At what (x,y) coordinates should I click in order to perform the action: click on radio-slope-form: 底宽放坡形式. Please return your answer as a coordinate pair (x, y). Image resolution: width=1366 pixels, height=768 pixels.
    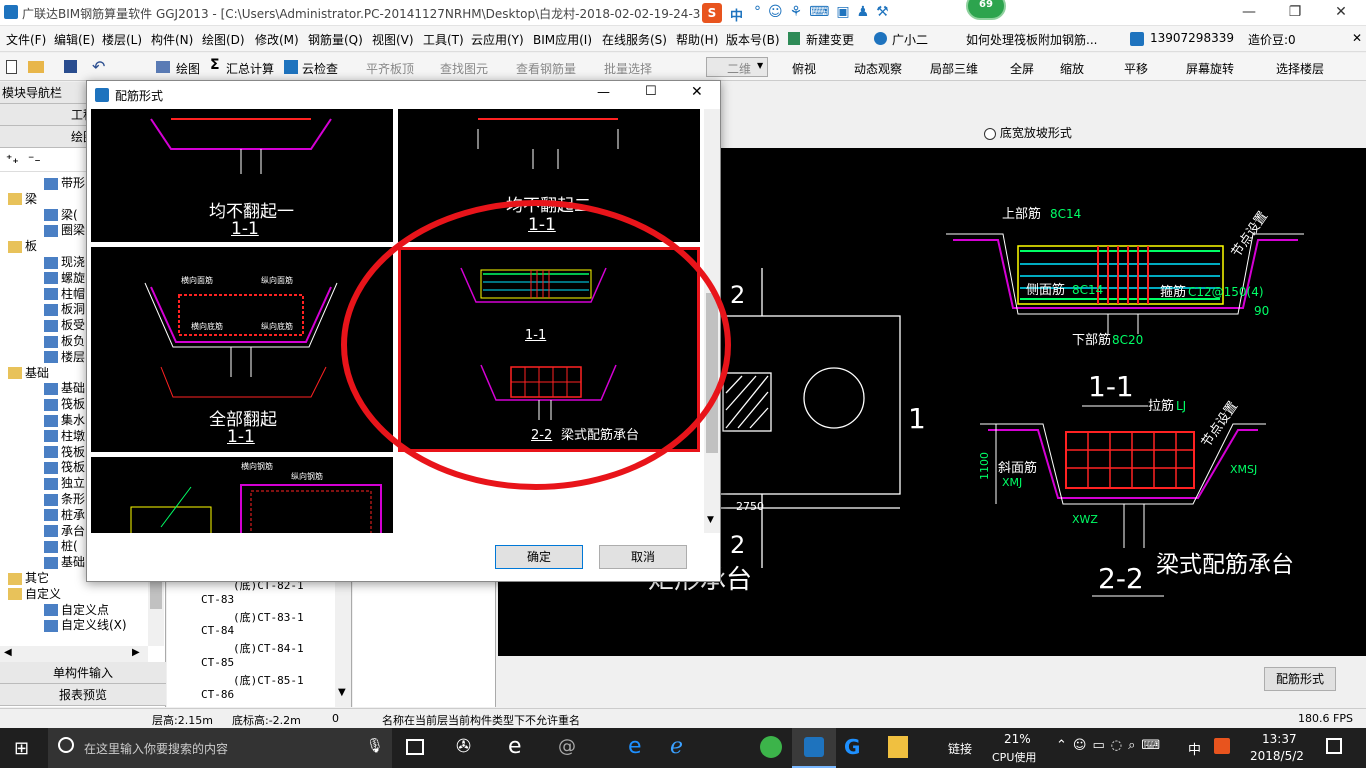
    Looking at the image, I should click on (1028, 132).